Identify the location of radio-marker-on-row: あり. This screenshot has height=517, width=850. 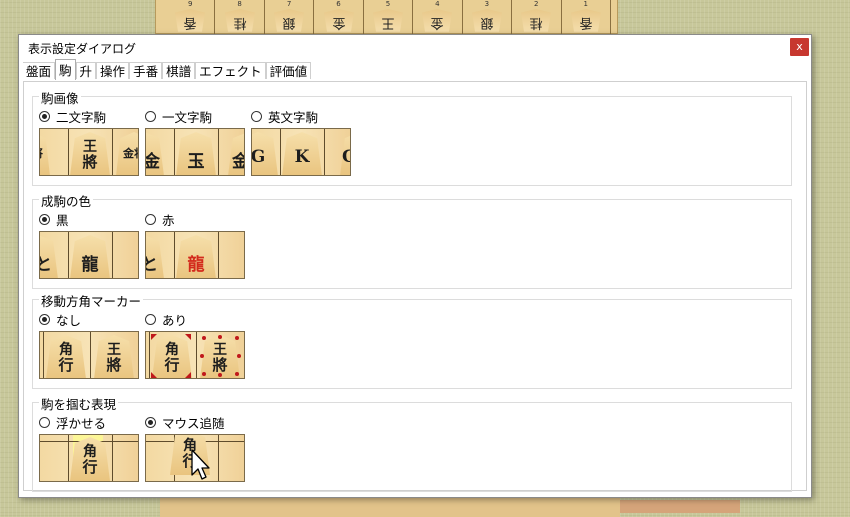
(195, 319).